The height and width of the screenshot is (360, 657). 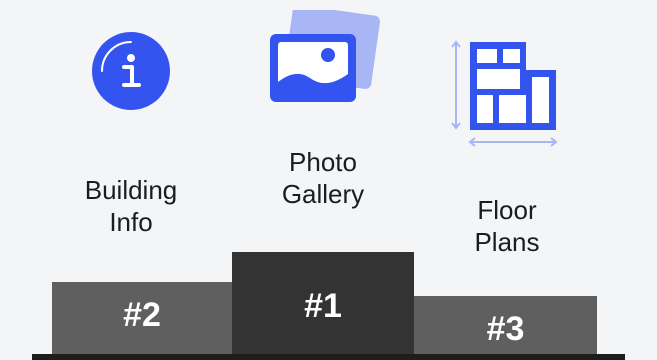 I want to click on floor-plan-icon, so click(x=506, y=94).